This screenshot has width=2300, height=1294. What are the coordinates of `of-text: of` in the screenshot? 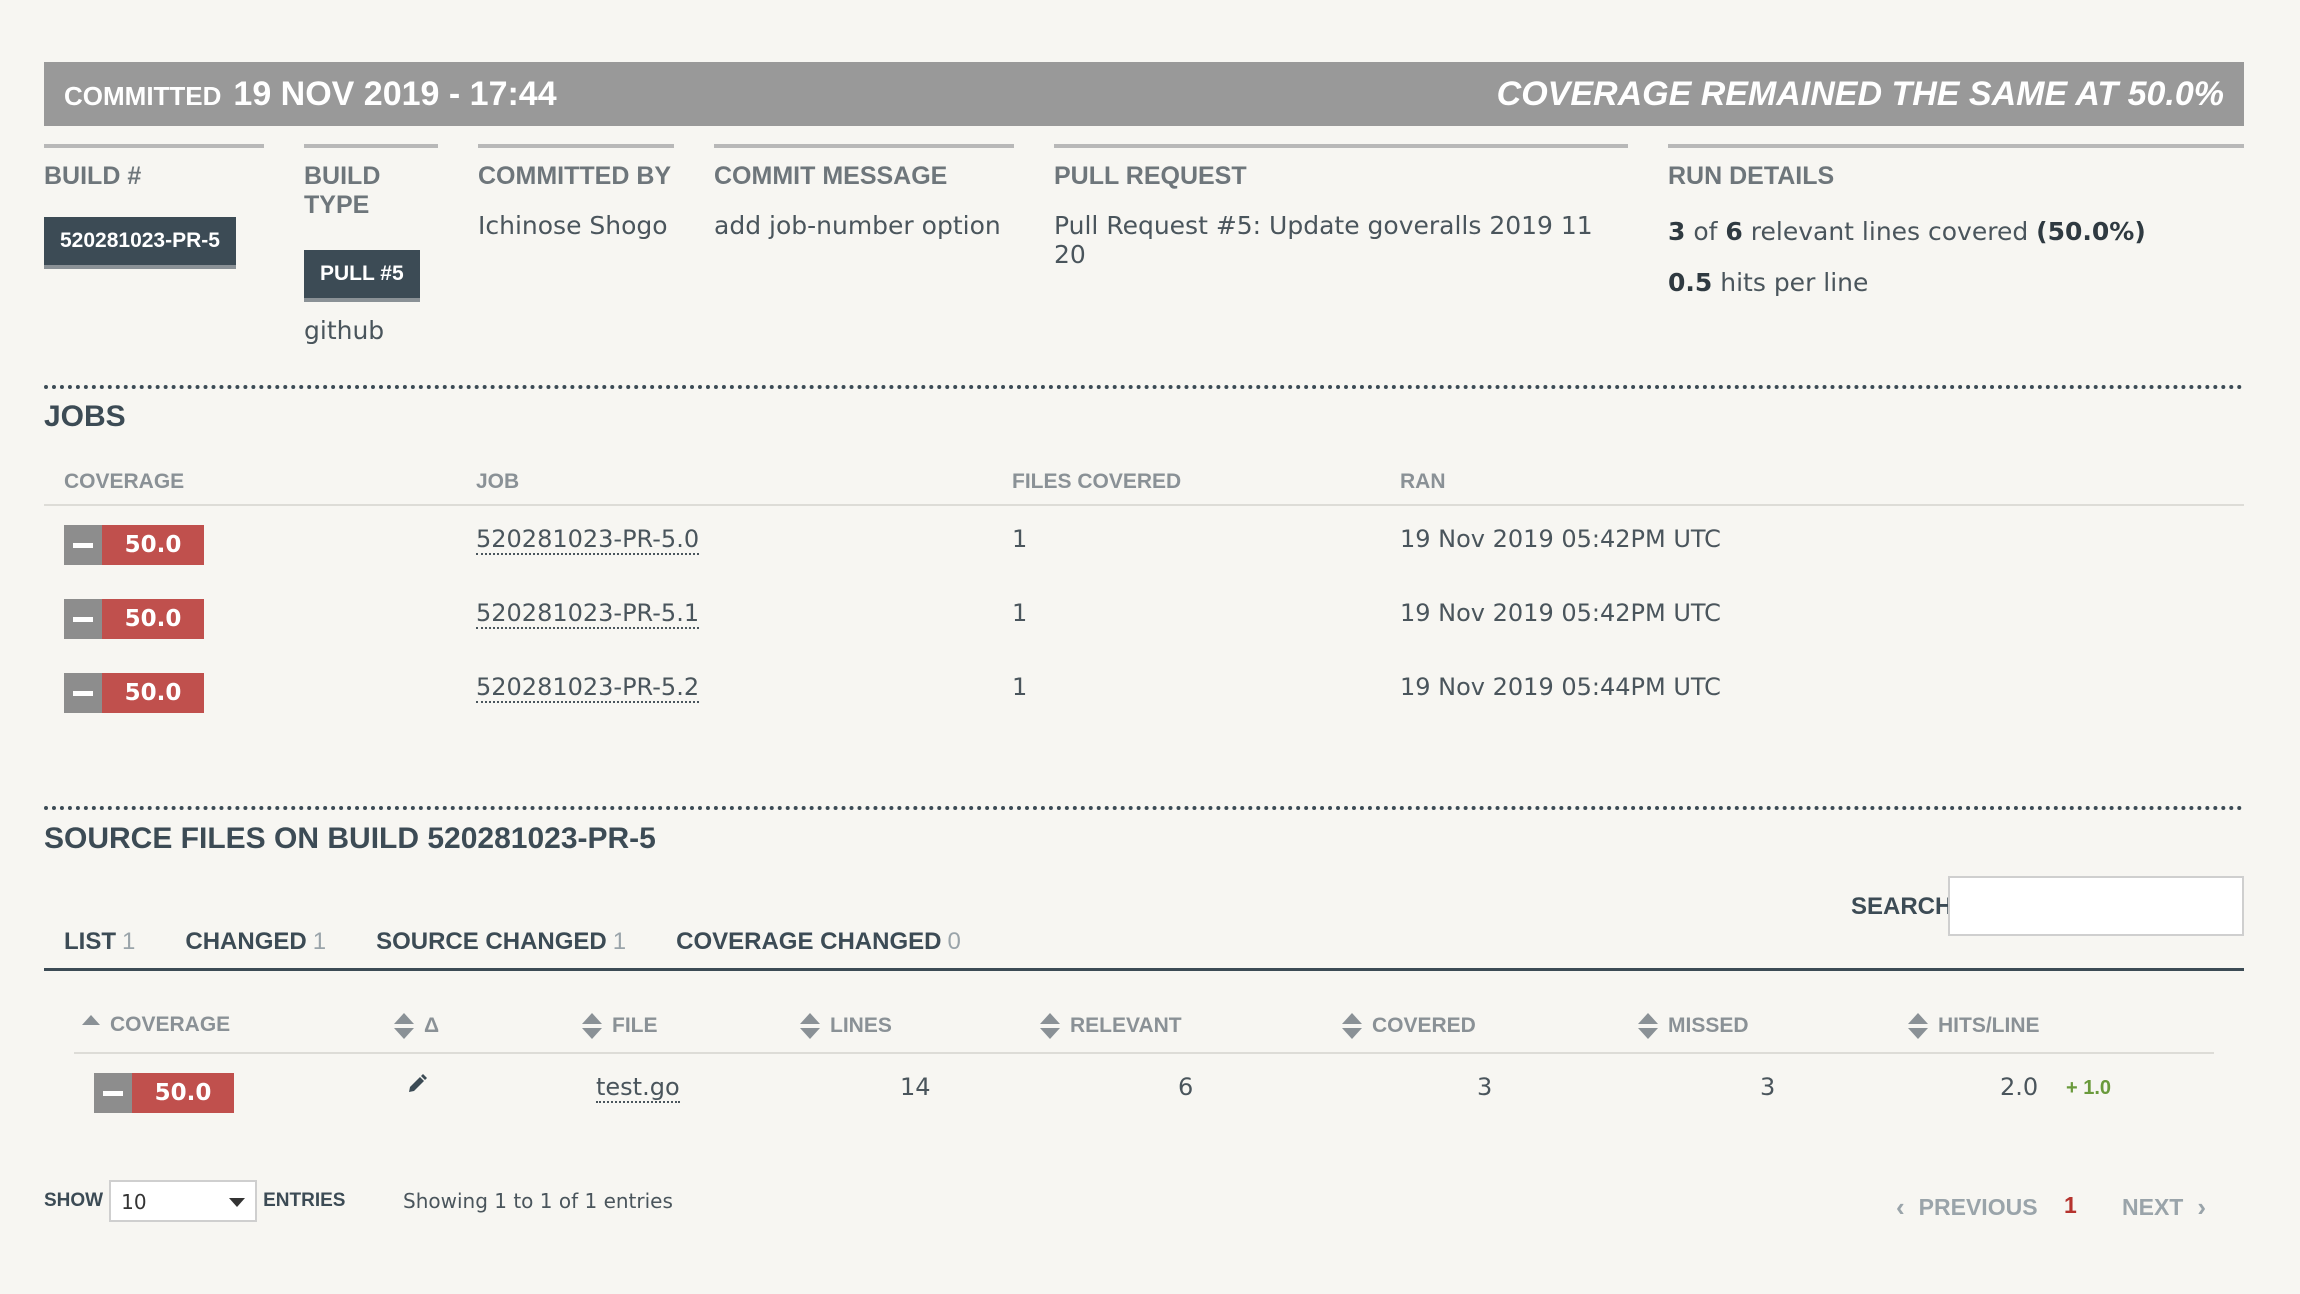 It's located at (1705, 231).